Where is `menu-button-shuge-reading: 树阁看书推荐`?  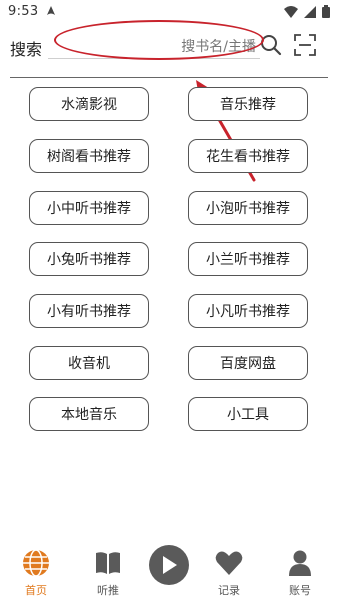
menu-button-shuge-reading: 树阁看书推荐 is located at coordinates (89, 156).